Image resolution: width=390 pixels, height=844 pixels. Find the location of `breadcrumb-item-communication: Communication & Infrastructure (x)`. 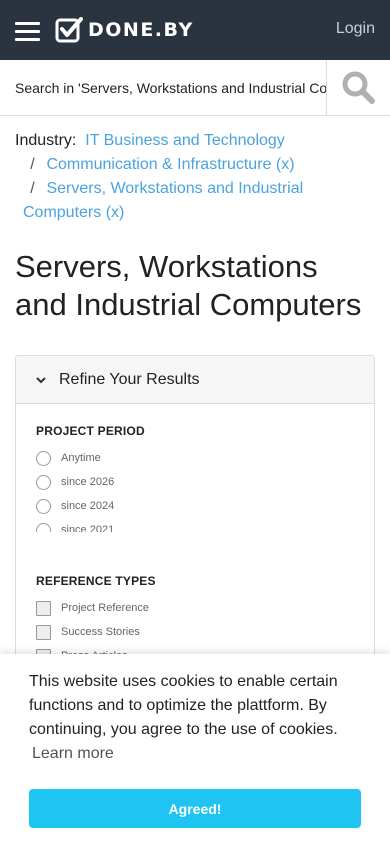

breadcrumb-item-communication: Communication & Infrastructure (x) is located at coordinates (170, 164).